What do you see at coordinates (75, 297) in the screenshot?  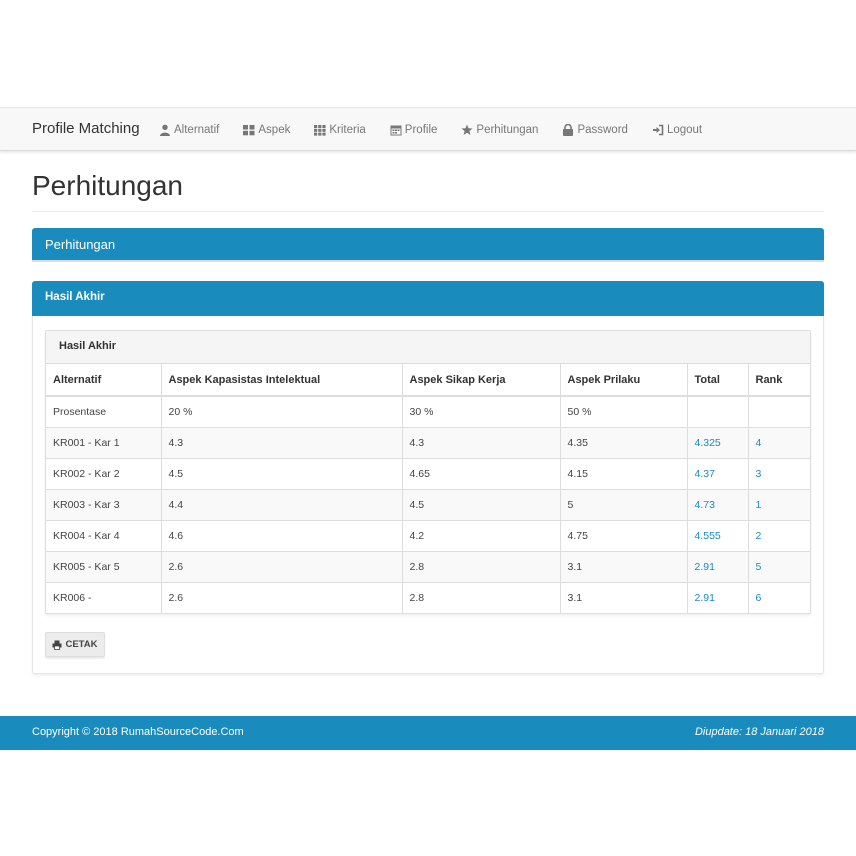 I see `hasil-akhir-panel-title: Hasil Akhir` at bounding box center [75, 297].